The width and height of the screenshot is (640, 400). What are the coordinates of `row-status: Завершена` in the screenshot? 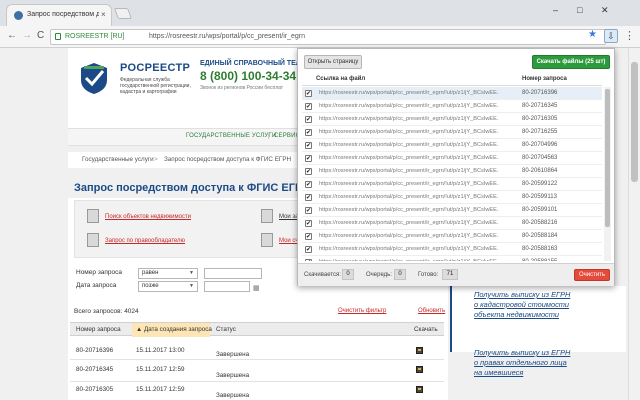 It's located at (233, 395).